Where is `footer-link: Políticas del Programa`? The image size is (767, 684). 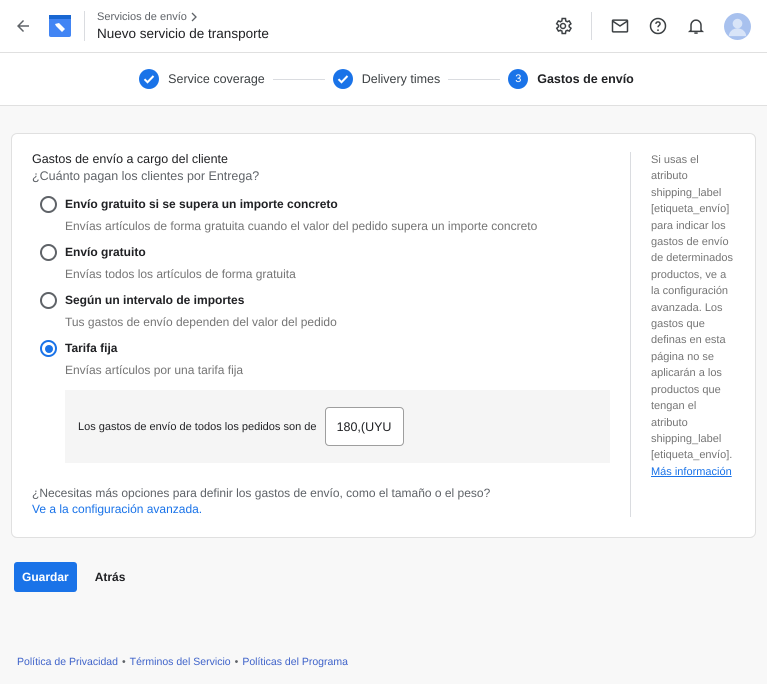 footer-link: Políticas del Programa is located at coordinates (295, 662).